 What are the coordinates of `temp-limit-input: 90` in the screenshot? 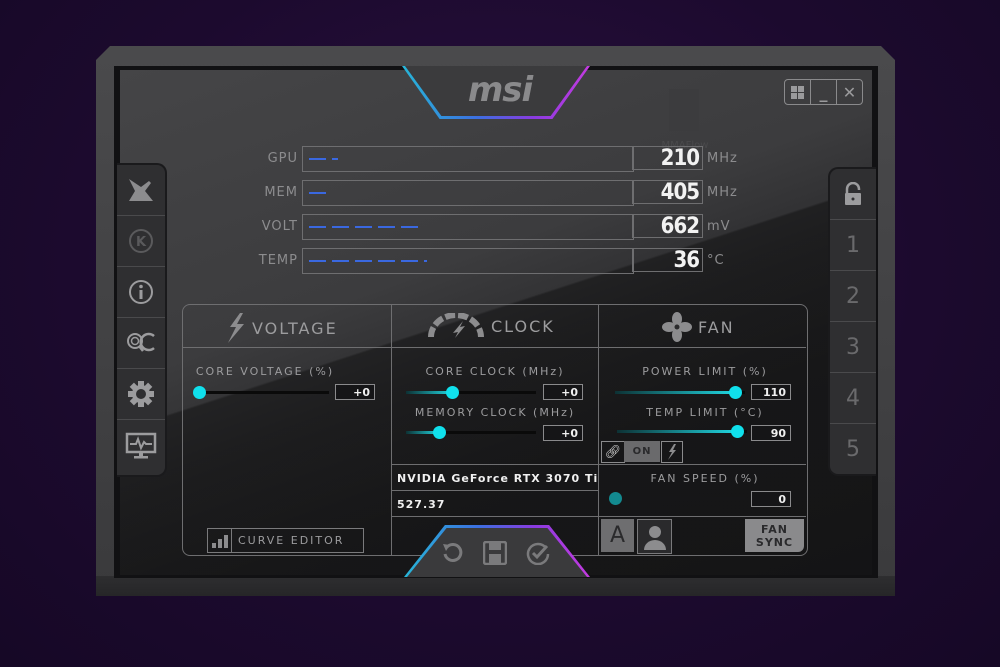 It's located at (771, 433).